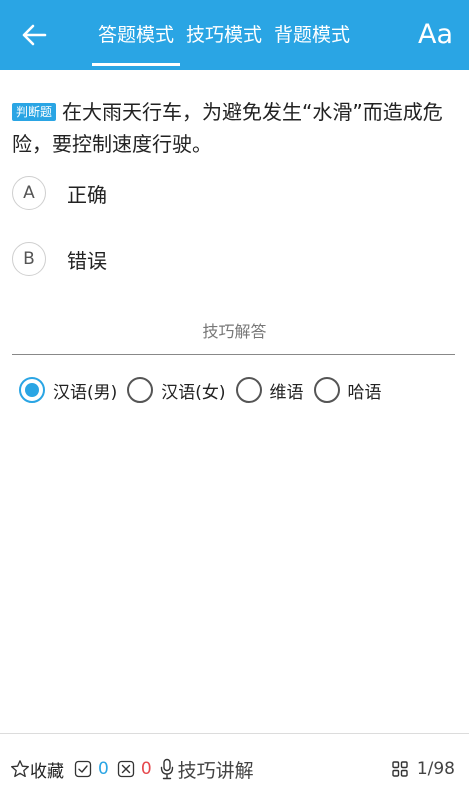  Describe the element at coordinates (87, 260) in the screenshot. I see `option-text: 错误` at that location.